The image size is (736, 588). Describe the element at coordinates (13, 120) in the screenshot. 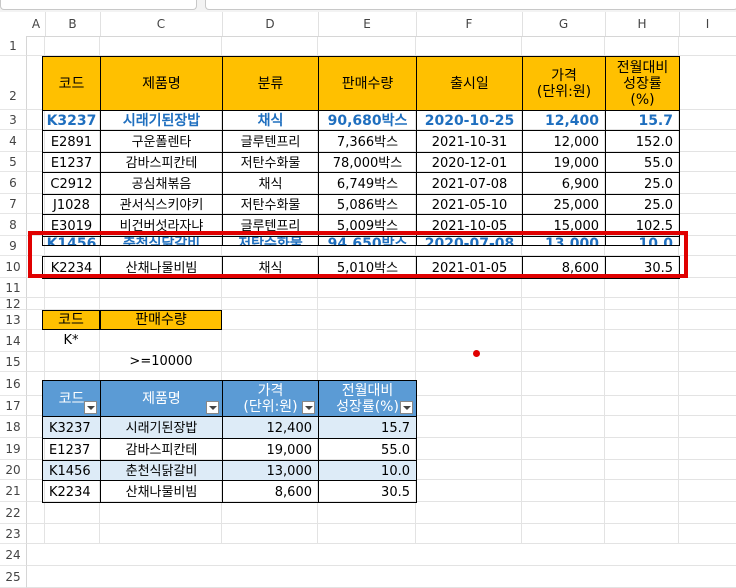

I see `row-header-3: 3` at that location.